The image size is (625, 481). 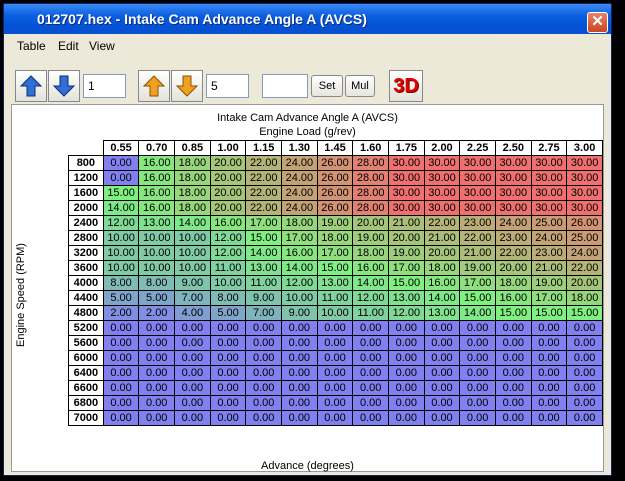 What do you see at coordinates (31, 86) in the screenshot?
I see `increment-up-button` at bounding box center [31, 86].